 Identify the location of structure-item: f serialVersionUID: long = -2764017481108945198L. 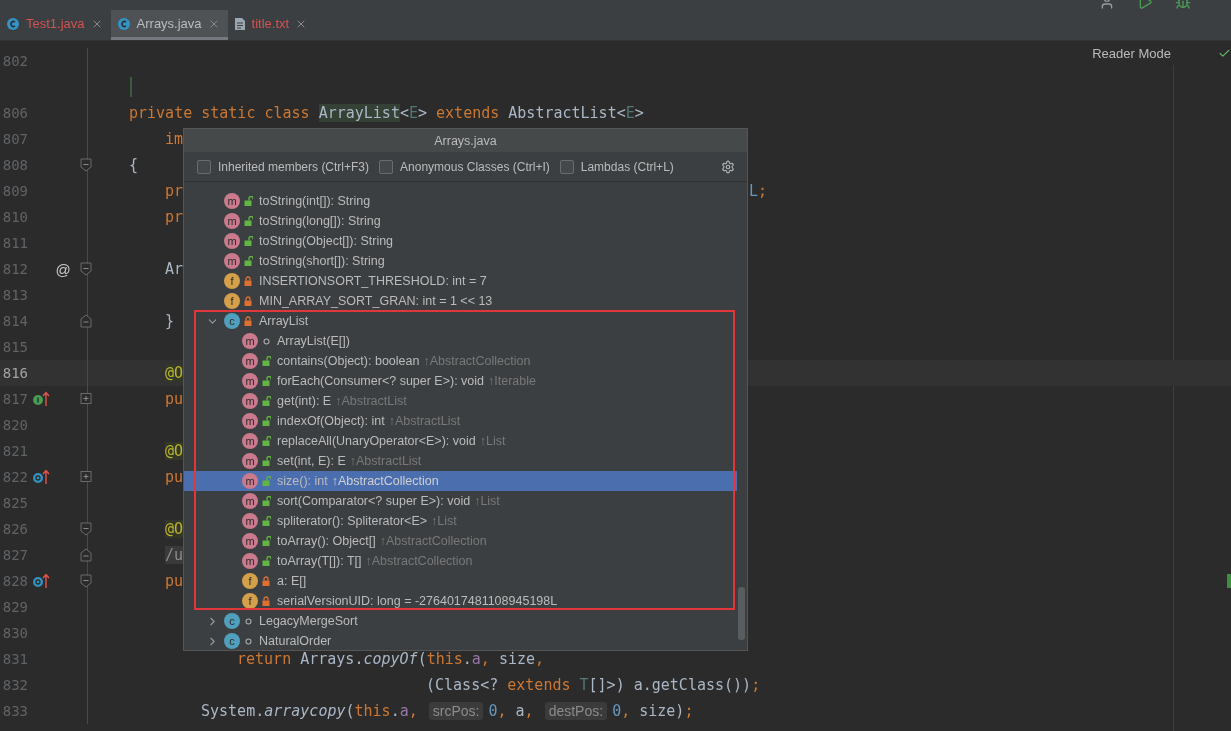
(460, 601).